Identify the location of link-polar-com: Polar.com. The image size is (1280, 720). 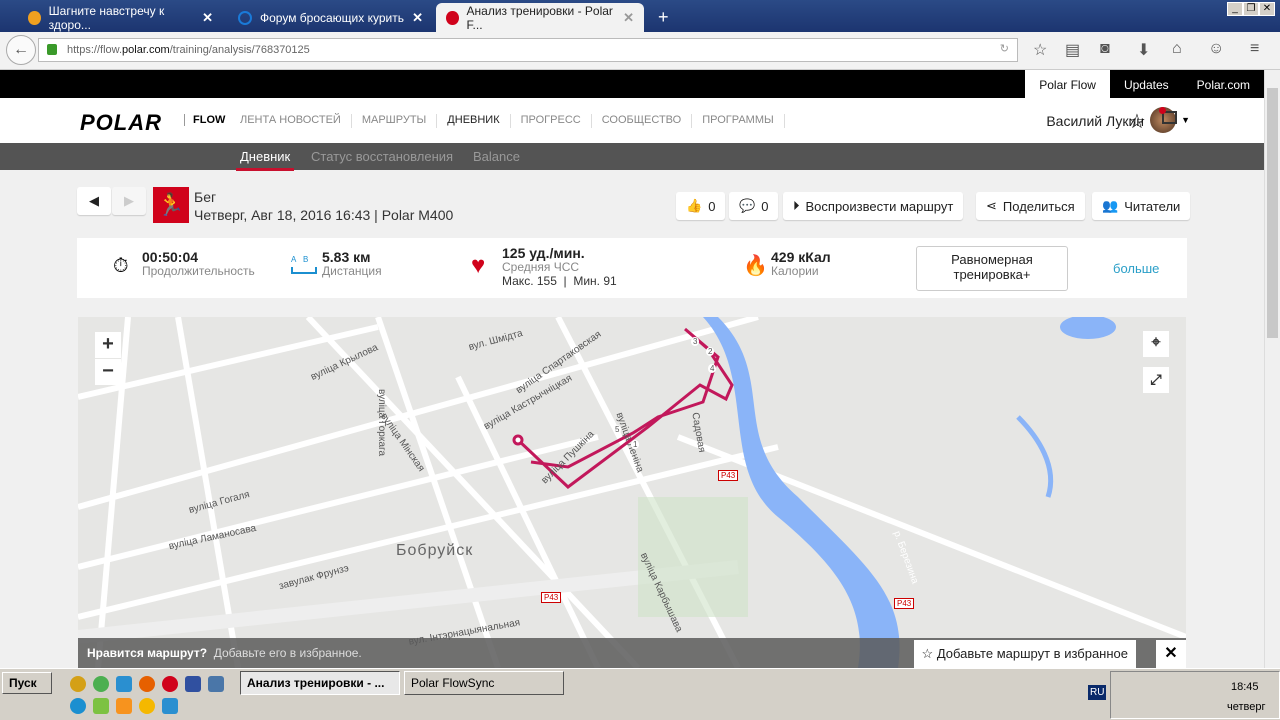
(1223, 85).